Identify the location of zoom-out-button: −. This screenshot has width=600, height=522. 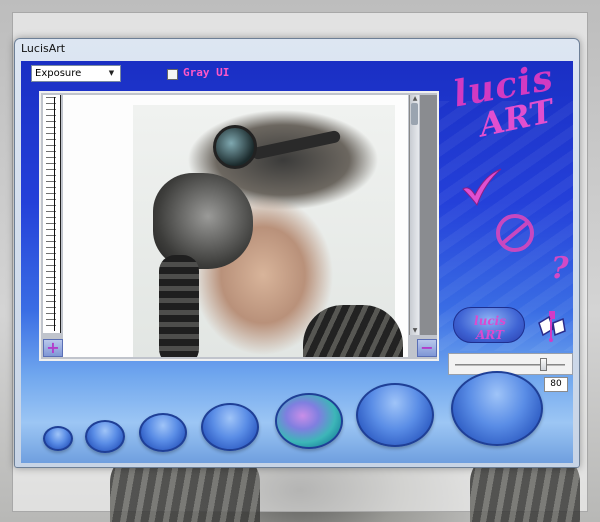
(427, 348).